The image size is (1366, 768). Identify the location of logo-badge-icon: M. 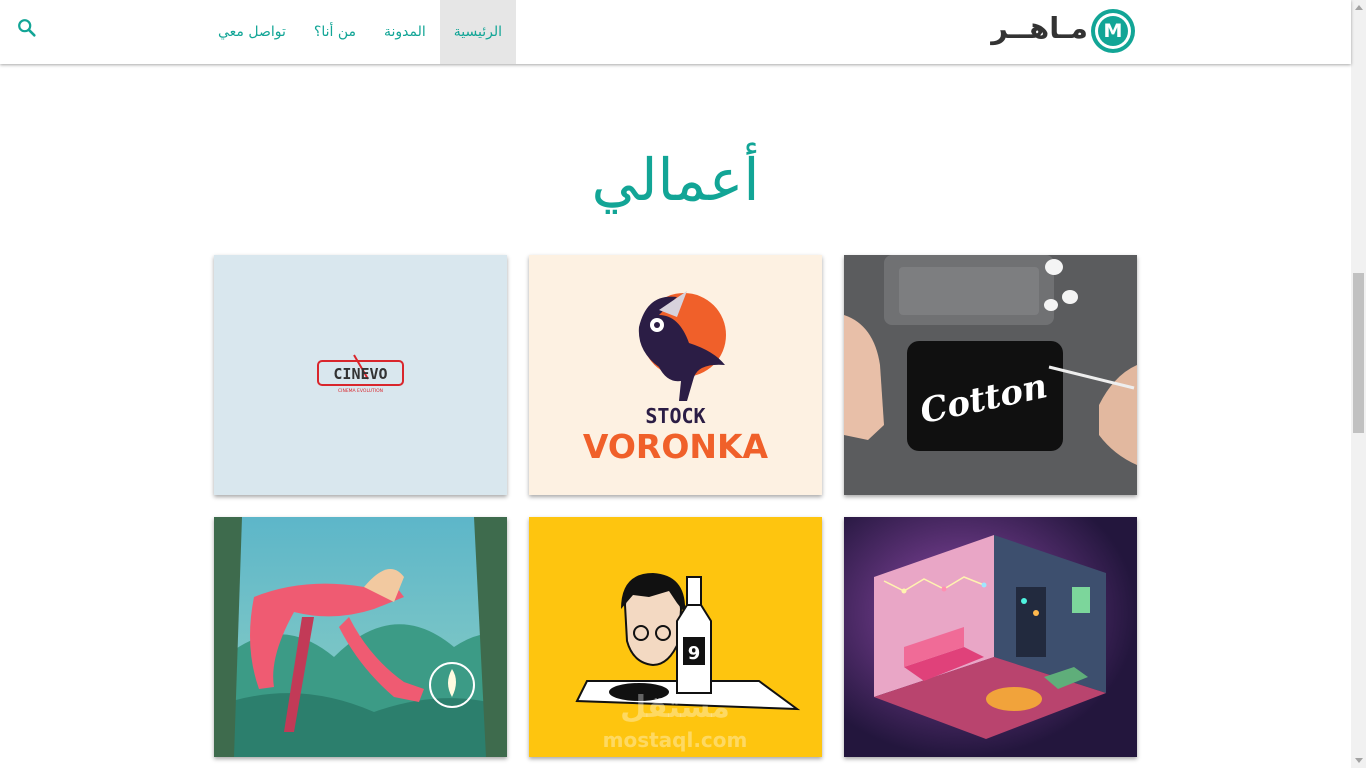
(1113, 31).